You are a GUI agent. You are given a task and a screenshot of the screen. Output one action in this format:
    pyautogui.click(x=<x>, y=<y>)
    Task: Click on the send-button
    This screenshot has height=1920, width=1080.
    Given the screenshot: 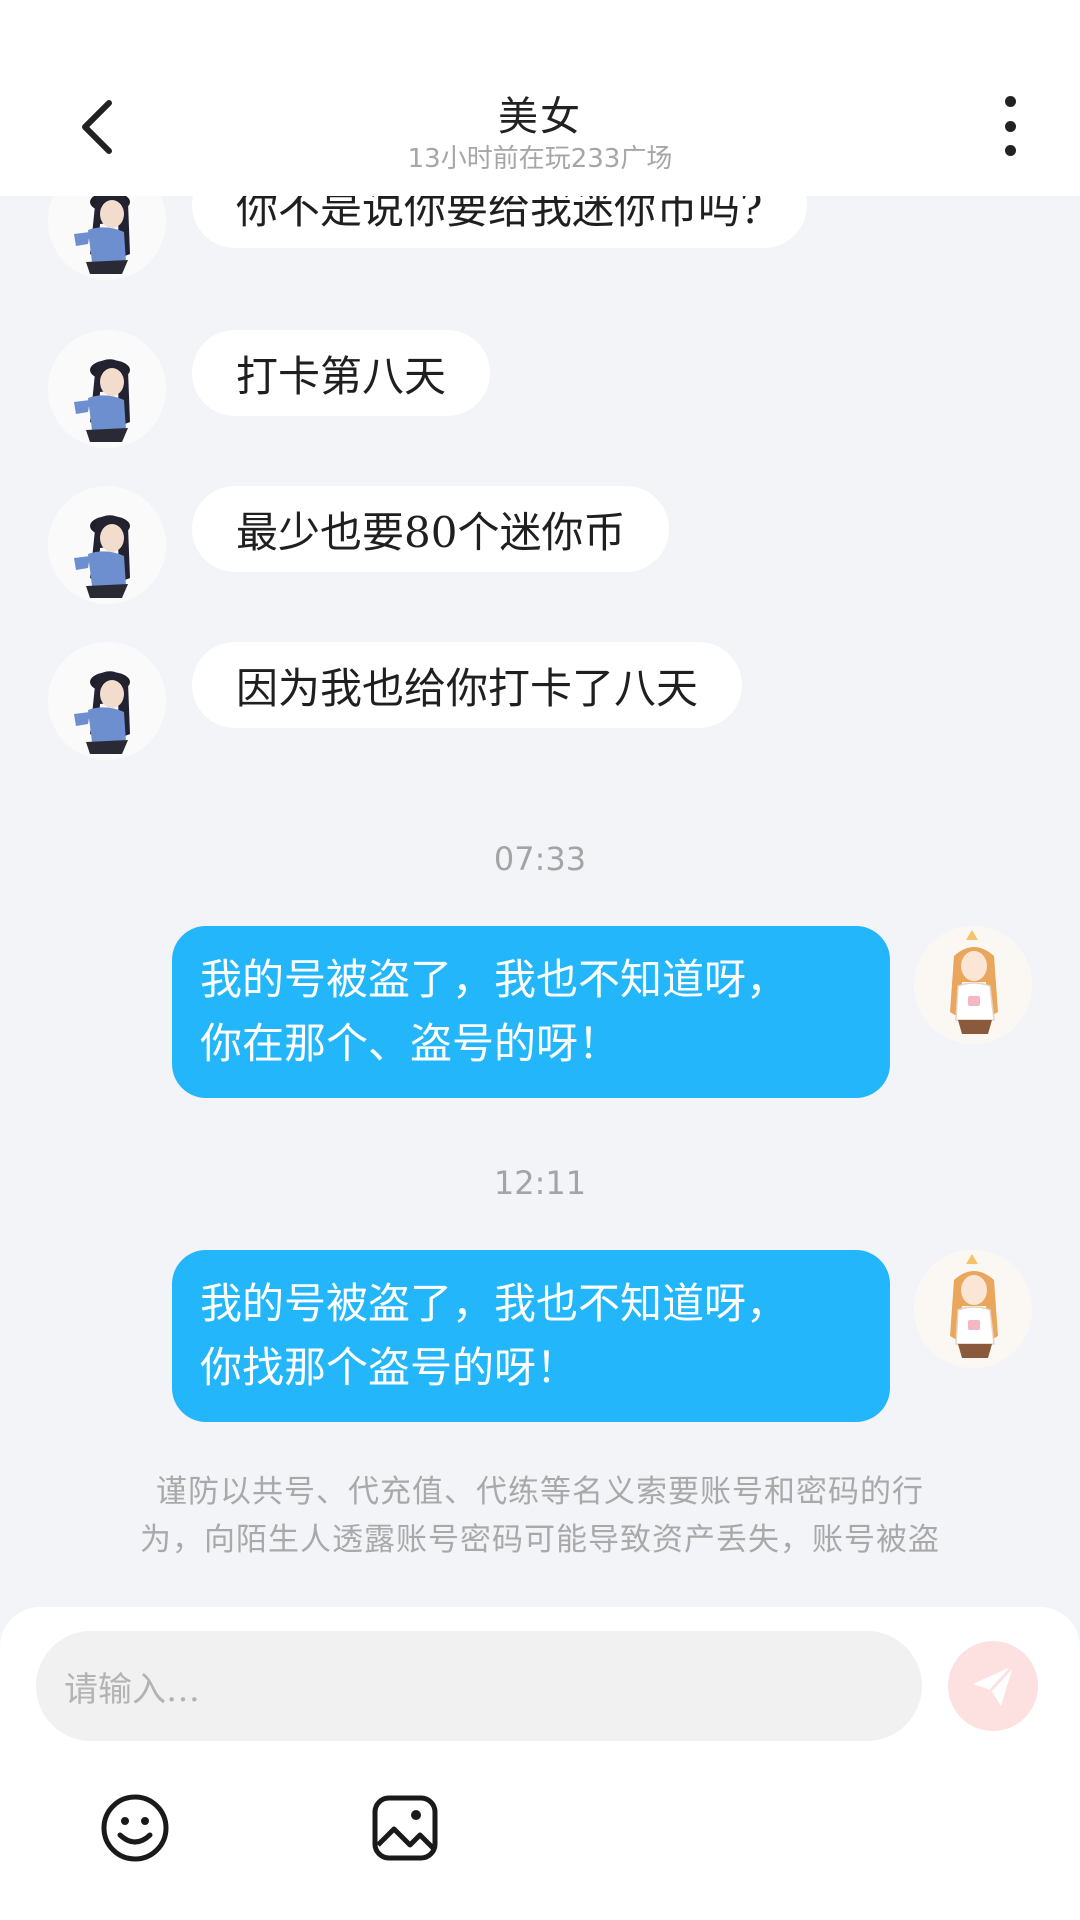 What is the action you would take?
    pyautogui.click(x=993, y=1686)
    